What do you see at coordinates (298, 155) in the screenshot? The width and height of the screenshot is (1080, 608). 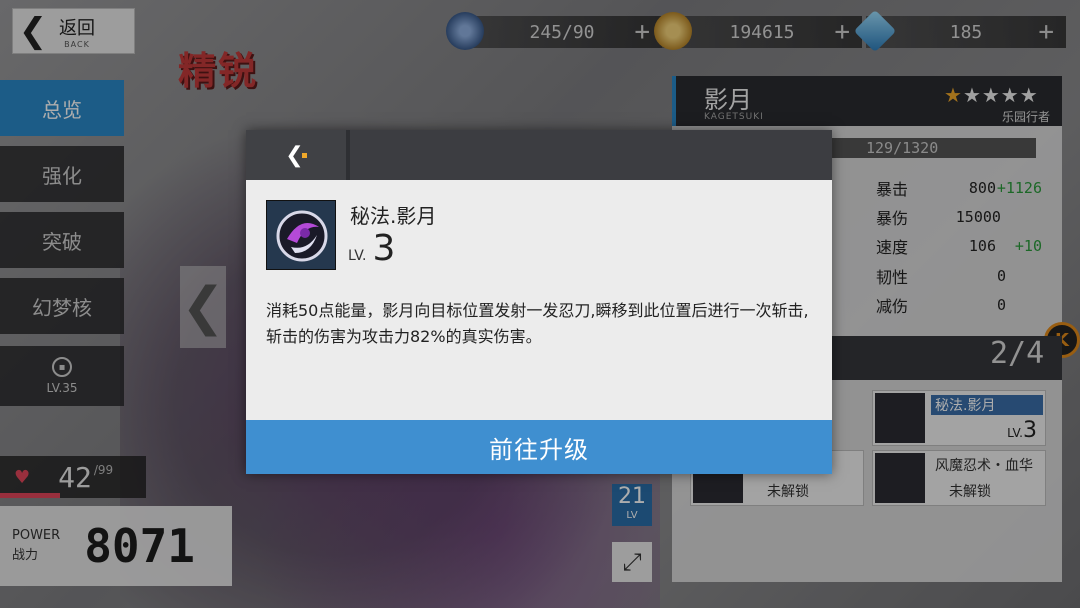 I see `modal-back-button: ❮` at bounding box center [298, 155].